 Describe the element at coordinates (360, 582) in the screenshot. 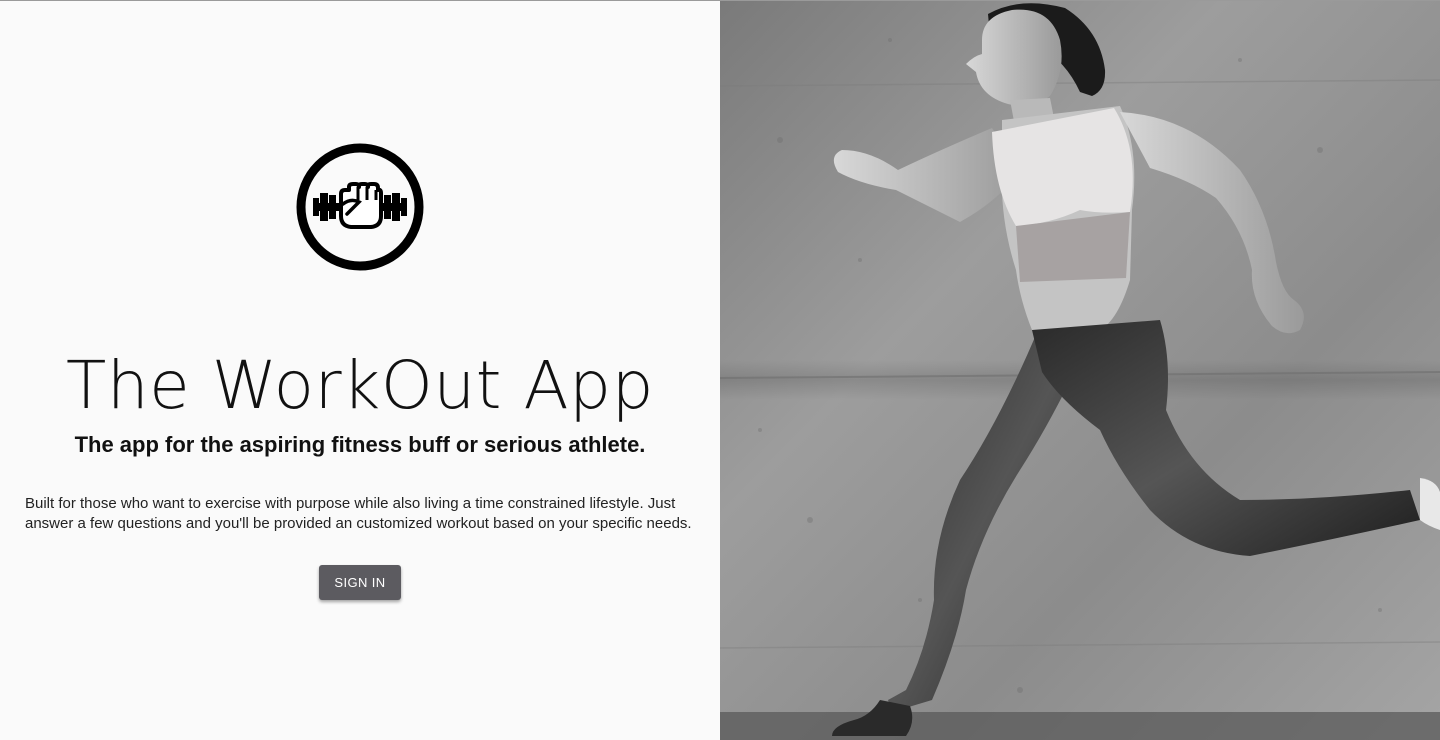

I see `sign-in-button: SIGN IN` at that location.